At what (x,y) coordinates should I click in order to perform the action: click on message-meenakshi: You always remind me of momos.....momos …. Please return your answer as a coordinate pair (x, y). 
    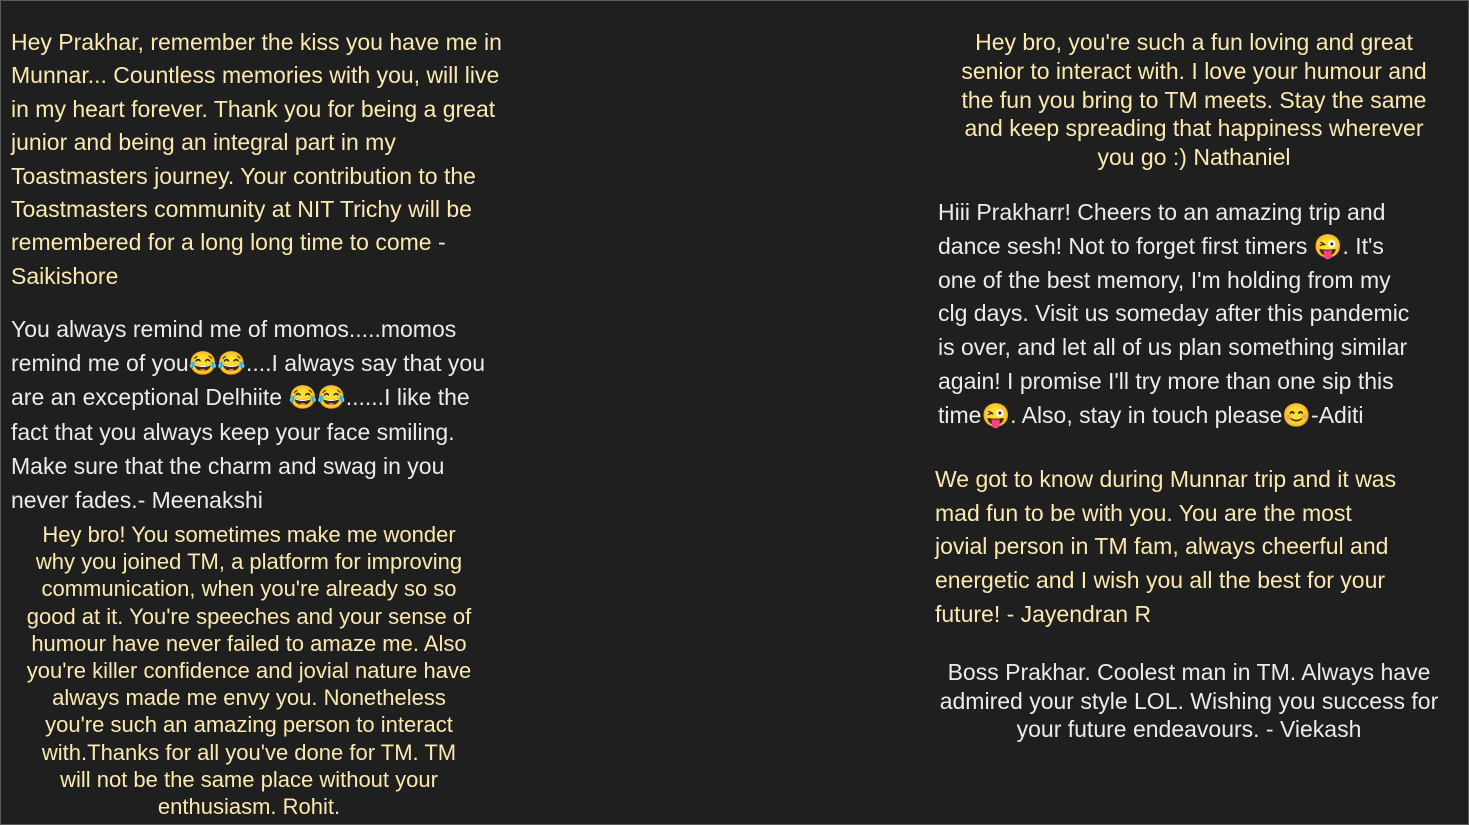
    Looking at the image, I should click on (248, 415).